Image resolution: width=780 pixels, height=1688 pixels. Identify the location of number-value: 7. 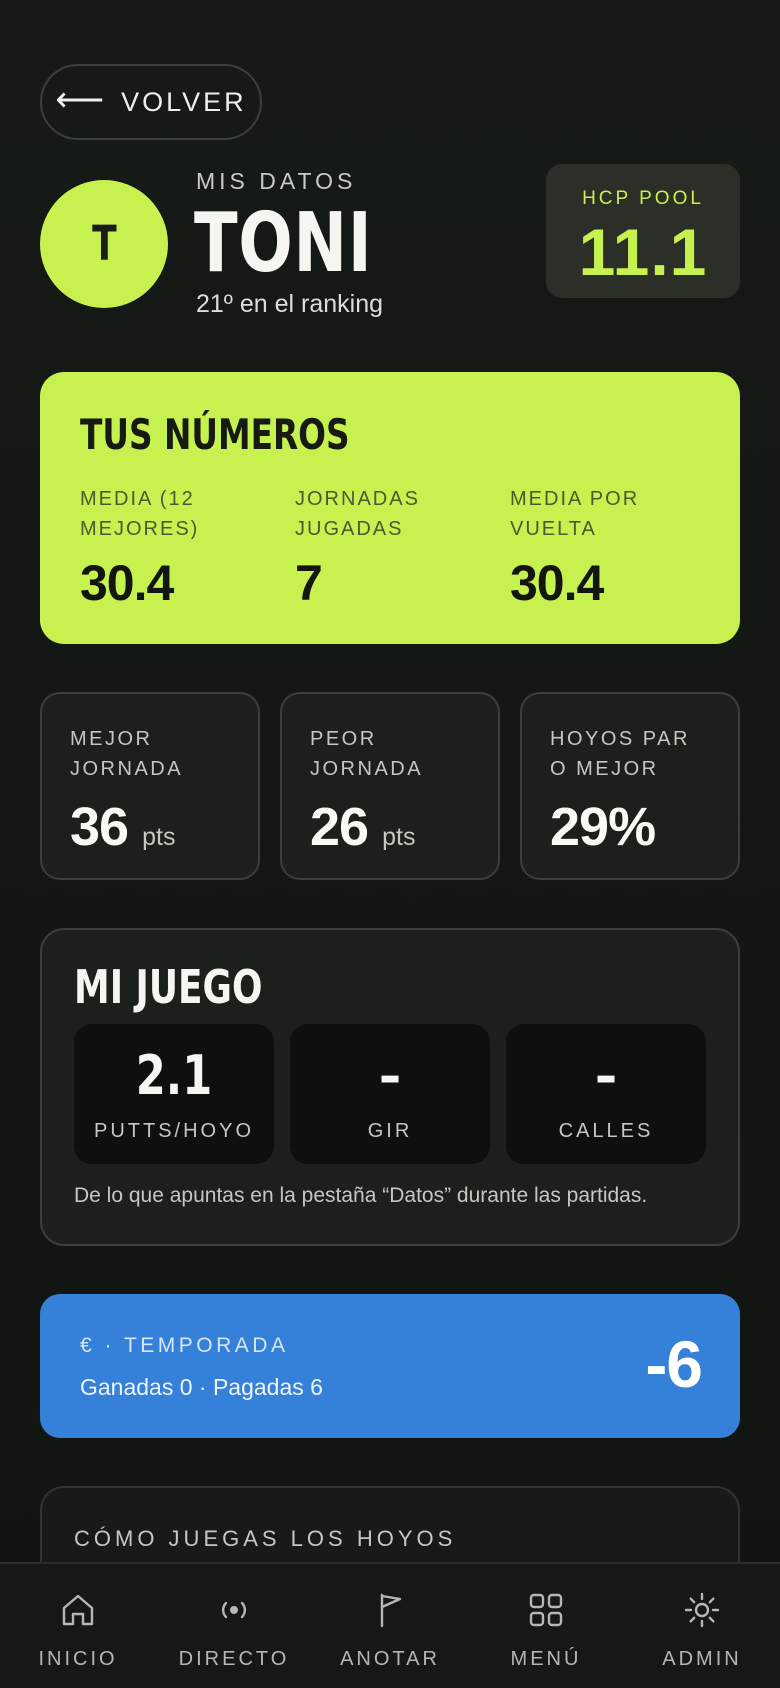
(309, 583).